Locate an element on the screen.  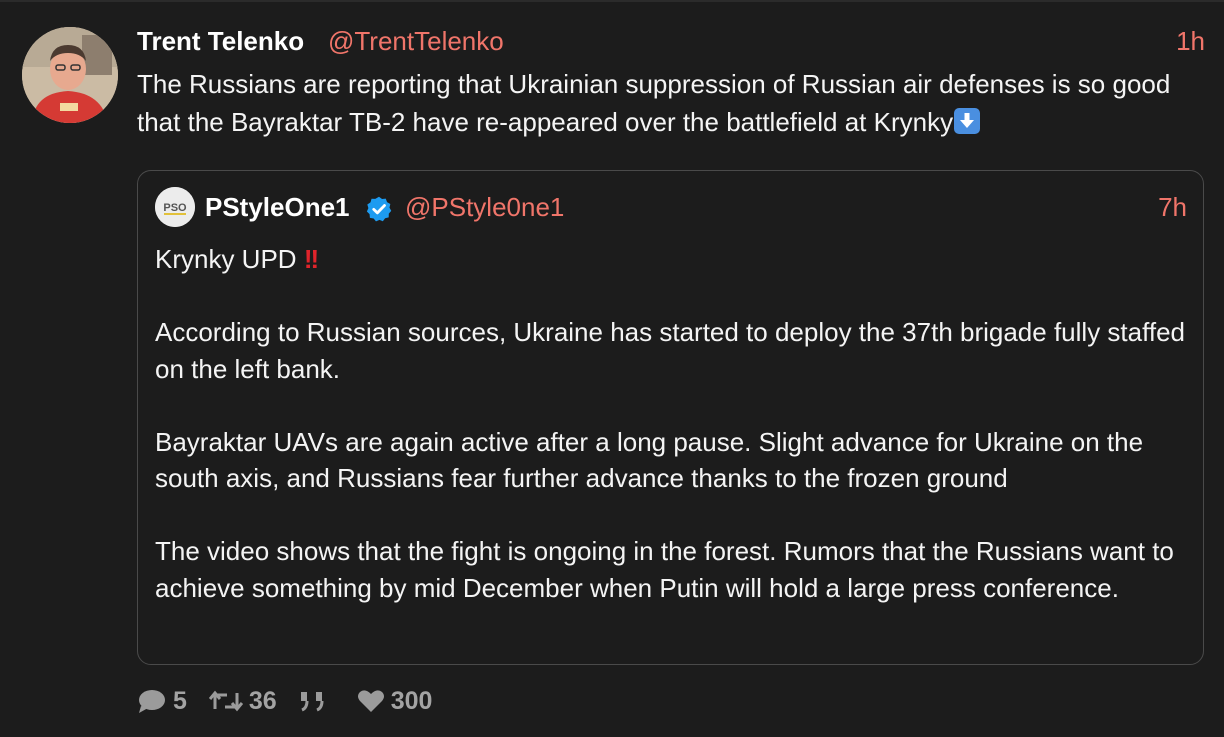
author-avatar is located at coordinates (70, 75).